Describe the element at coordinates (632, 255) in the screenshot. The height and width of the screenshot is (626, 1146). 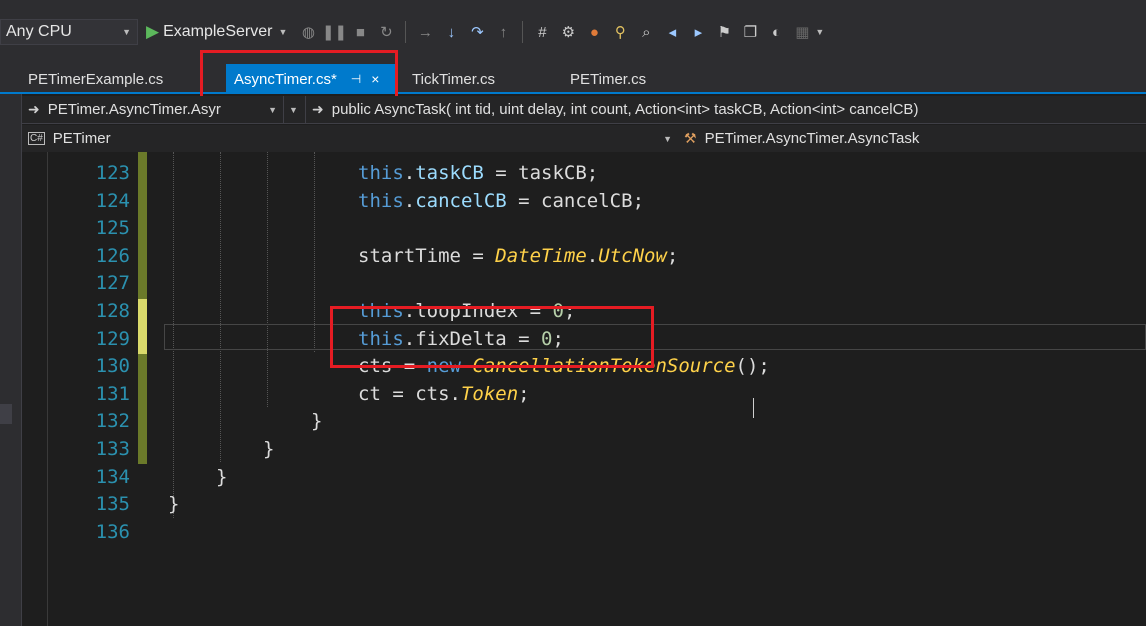
I see `code-token: UtcNow` at that location.